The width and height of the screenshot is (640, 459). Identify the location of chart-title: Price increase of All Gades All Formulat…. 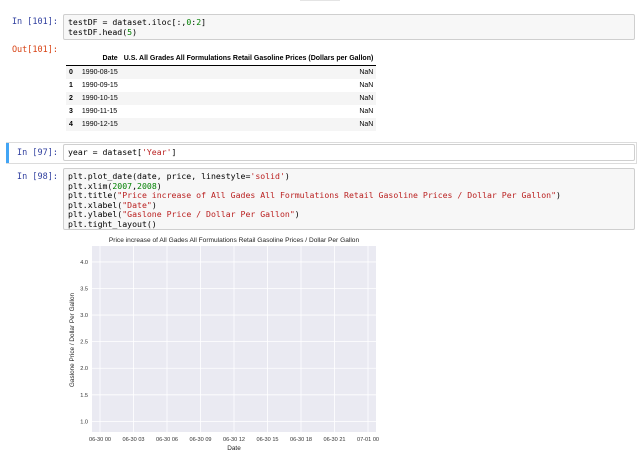
(234, 240).